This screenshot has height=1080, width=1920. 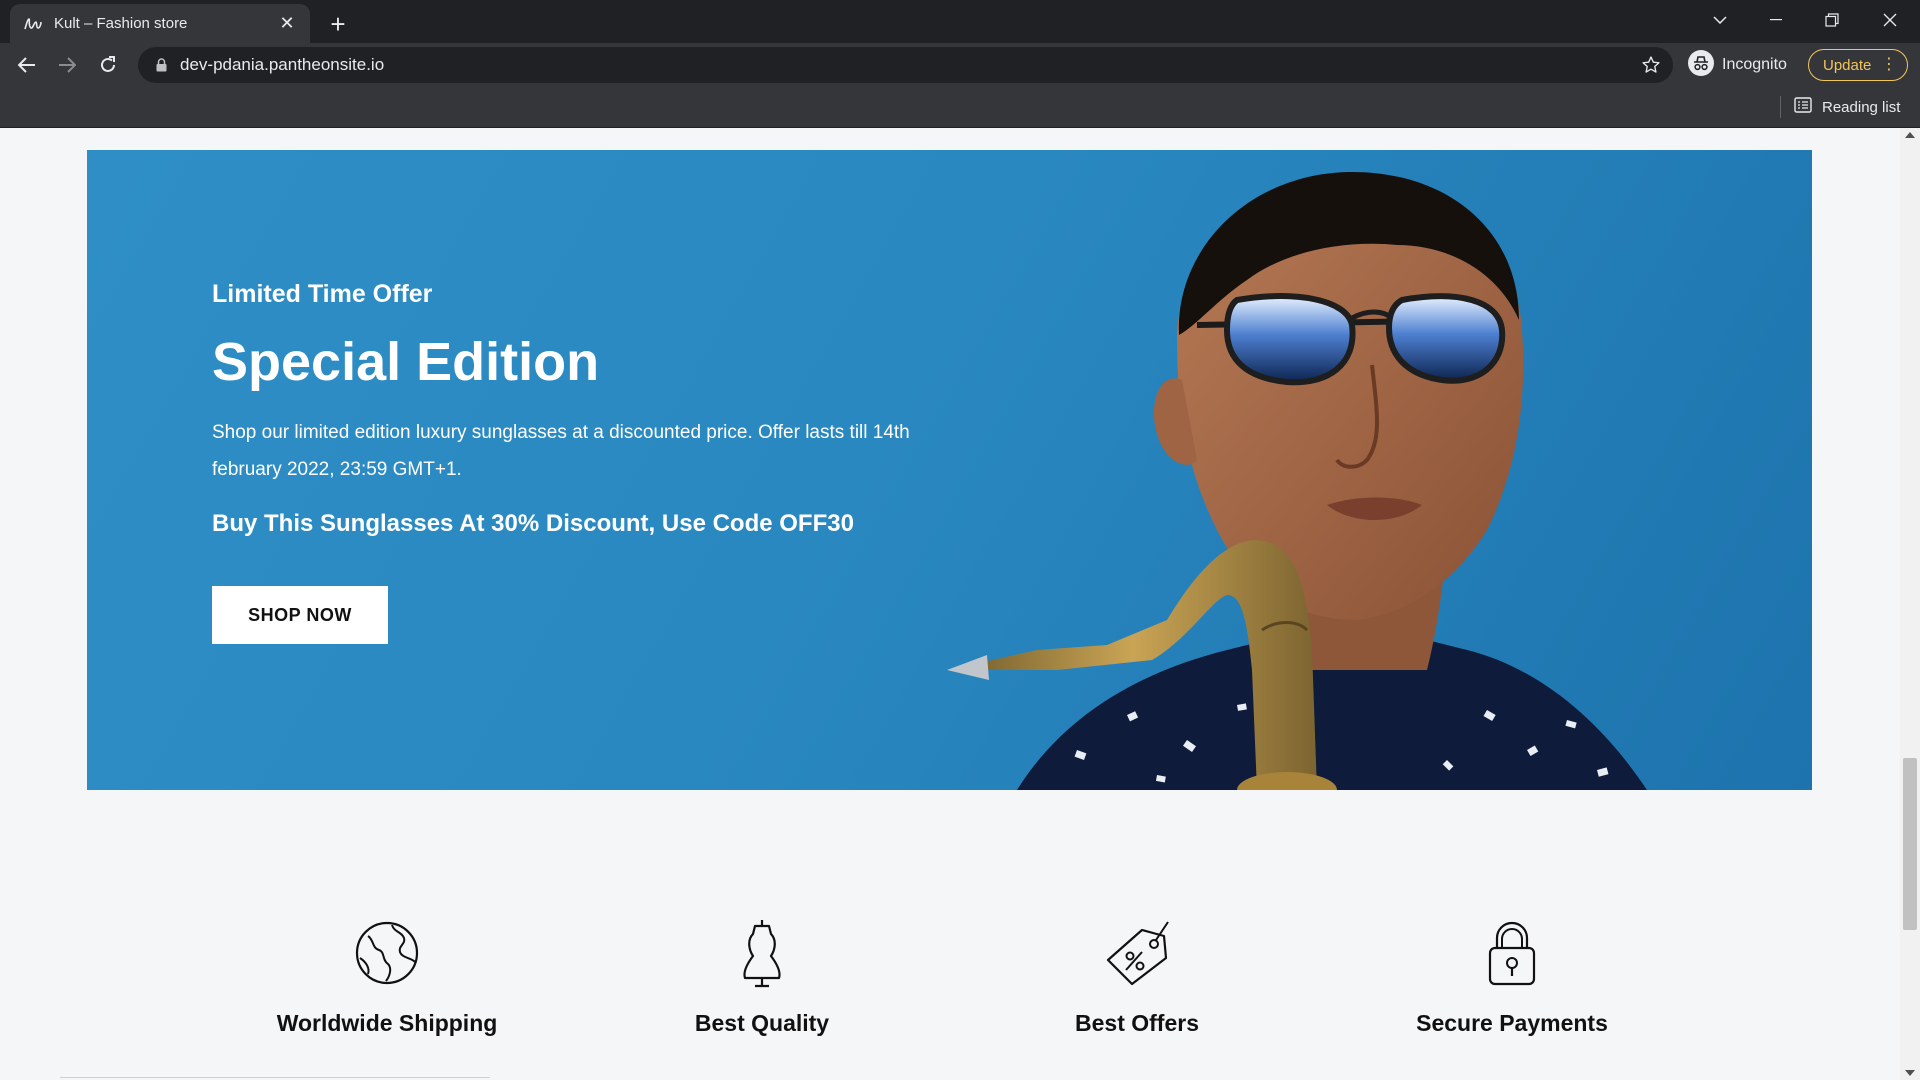 I want to click on incognito-indicator: Incognito, so click(x=1737, y=65).